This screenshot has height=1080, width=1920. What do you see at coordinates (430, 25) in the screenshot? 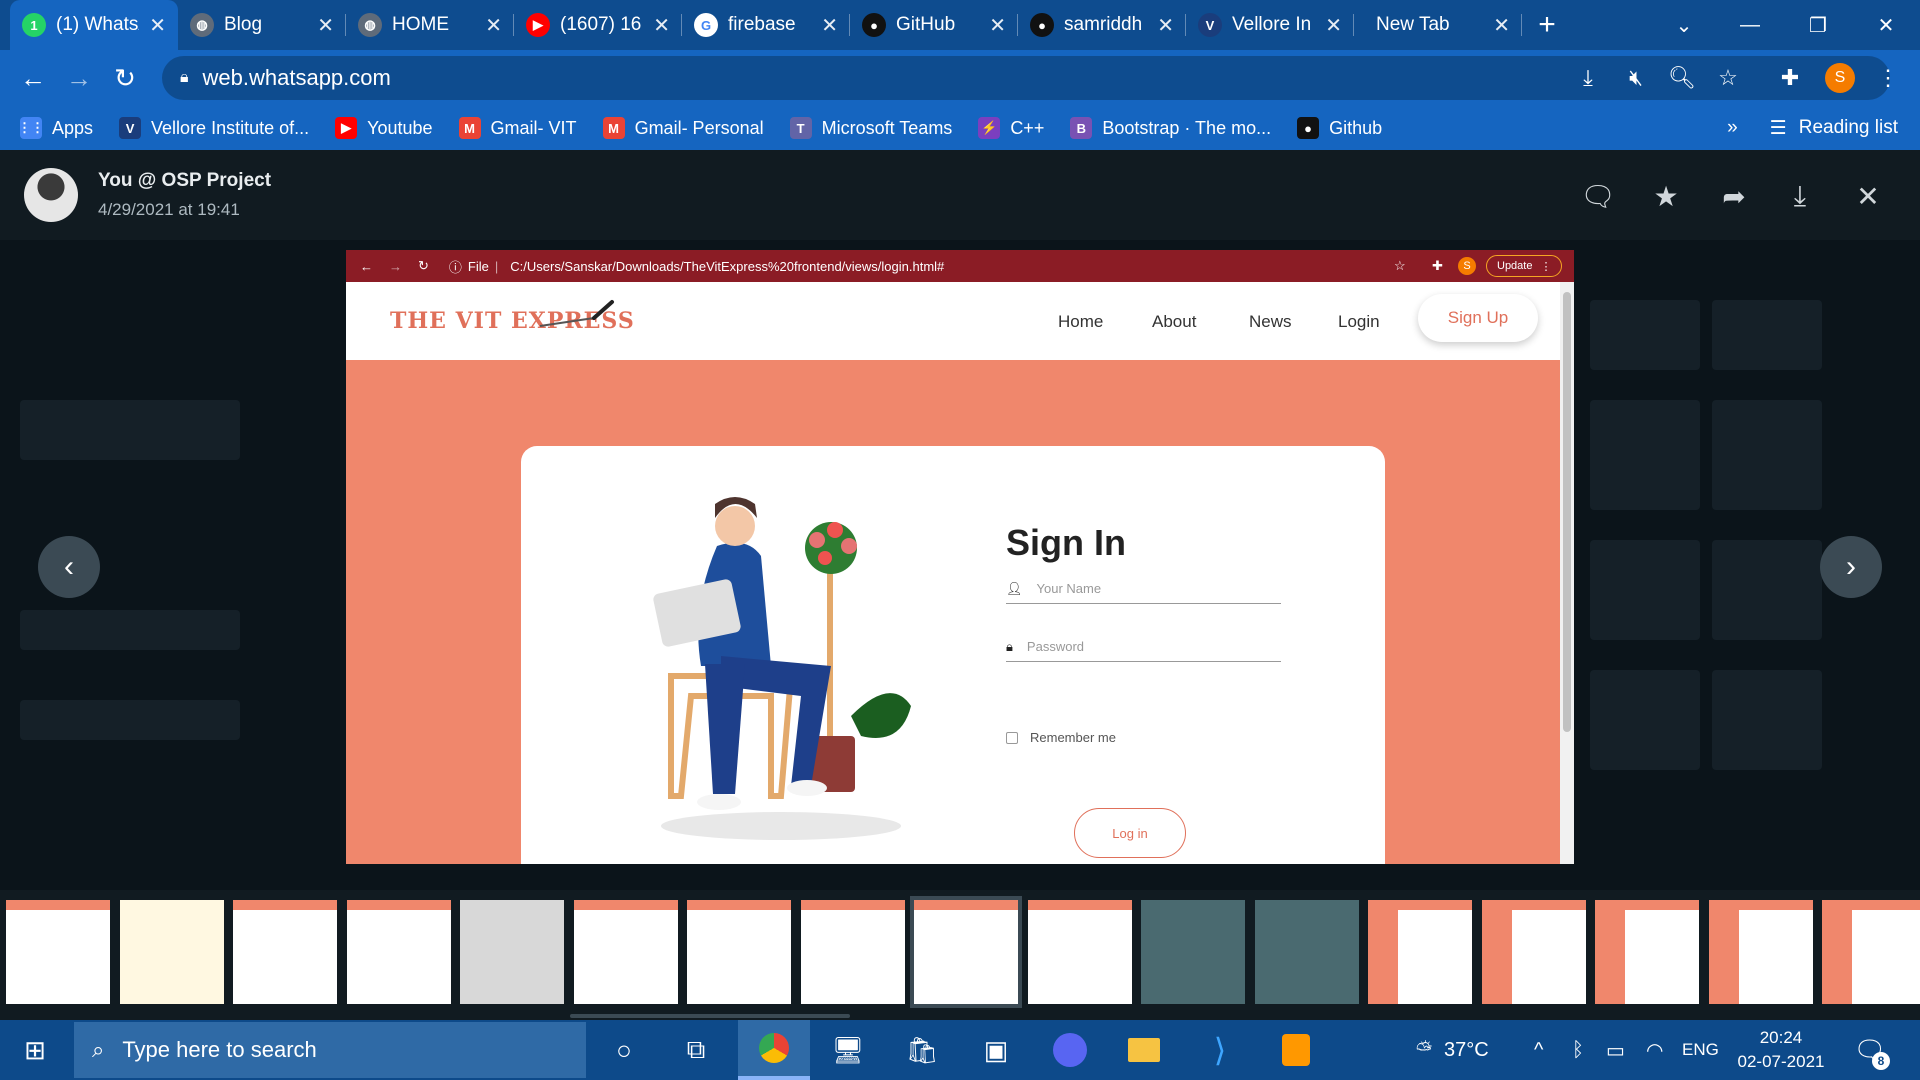
I see `browser-tab: ◍ HOME ✕` at bounding box center [430, 25].